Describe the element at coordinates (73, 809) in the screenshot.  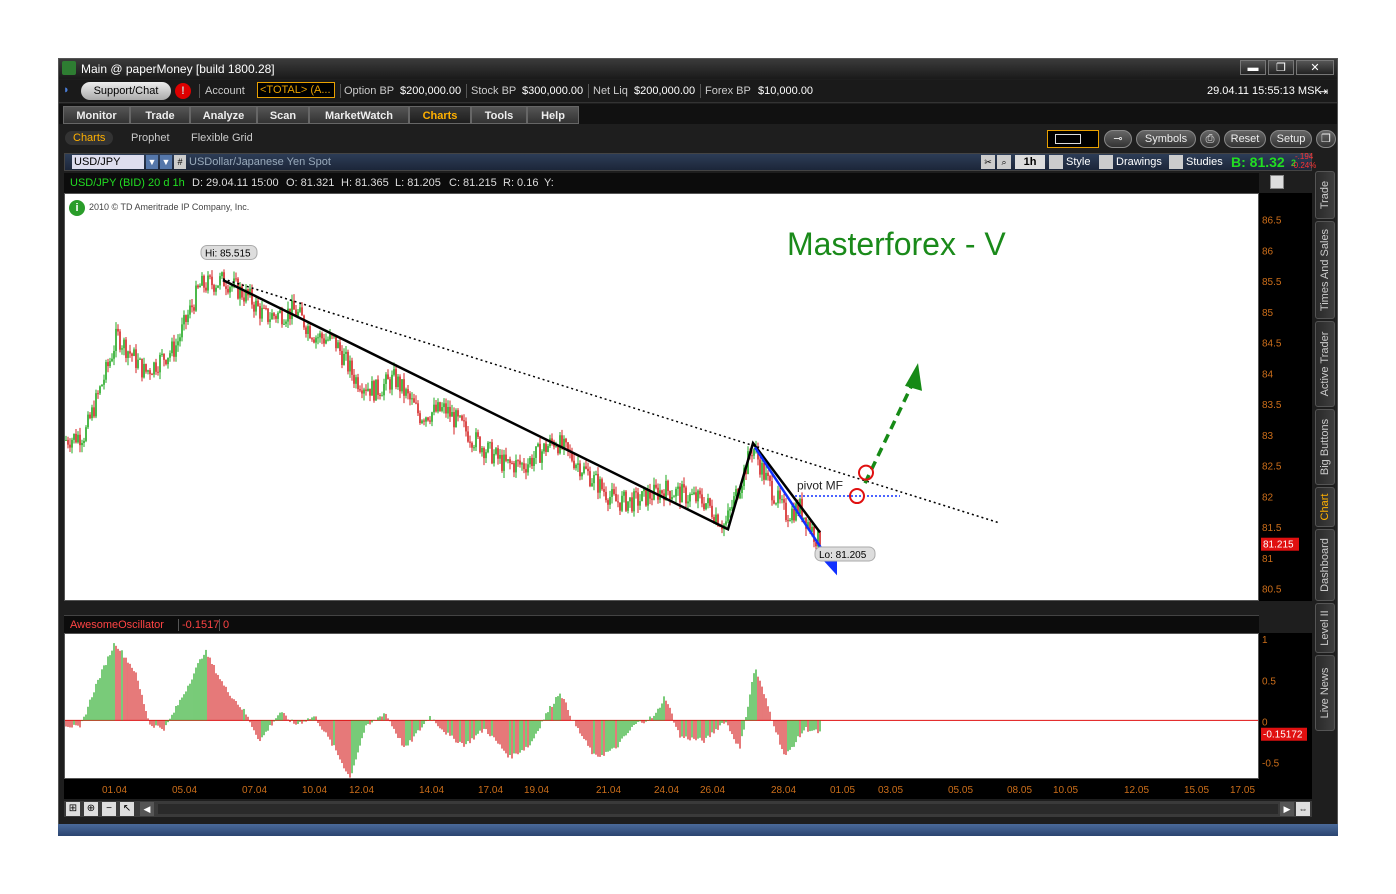
I see `grid-icon: ⊞` at that location.